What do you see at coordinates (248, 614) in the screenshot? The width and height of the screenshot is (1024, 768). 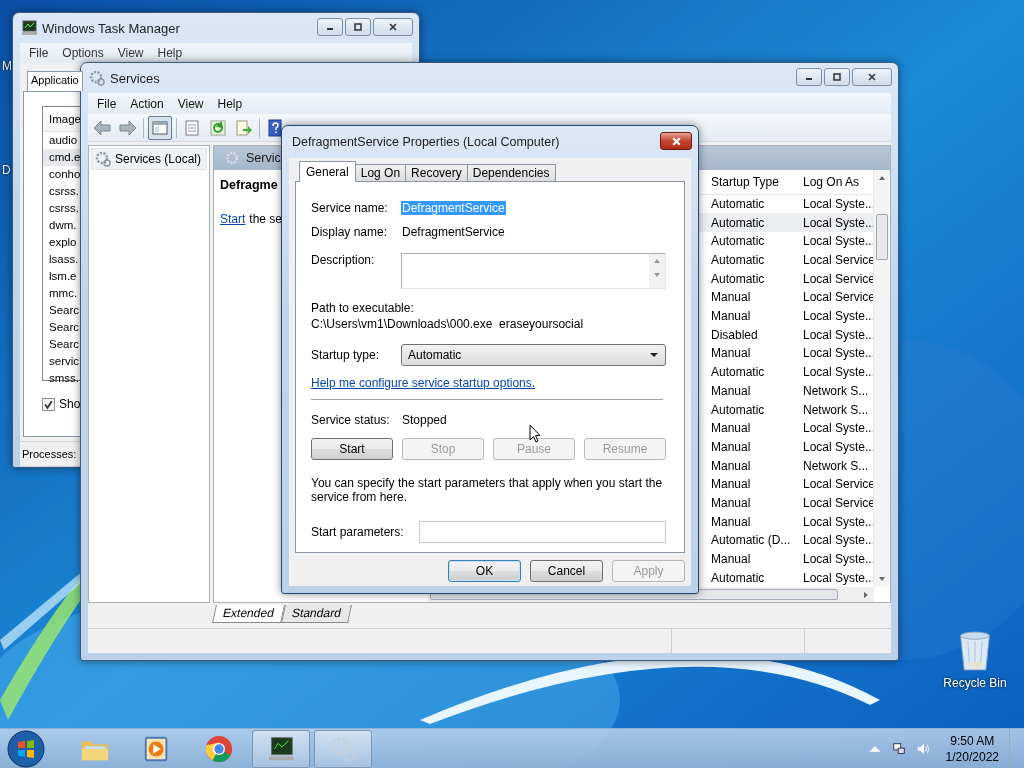 I see `view-tab: Extended` at bounding box center [248, 614].